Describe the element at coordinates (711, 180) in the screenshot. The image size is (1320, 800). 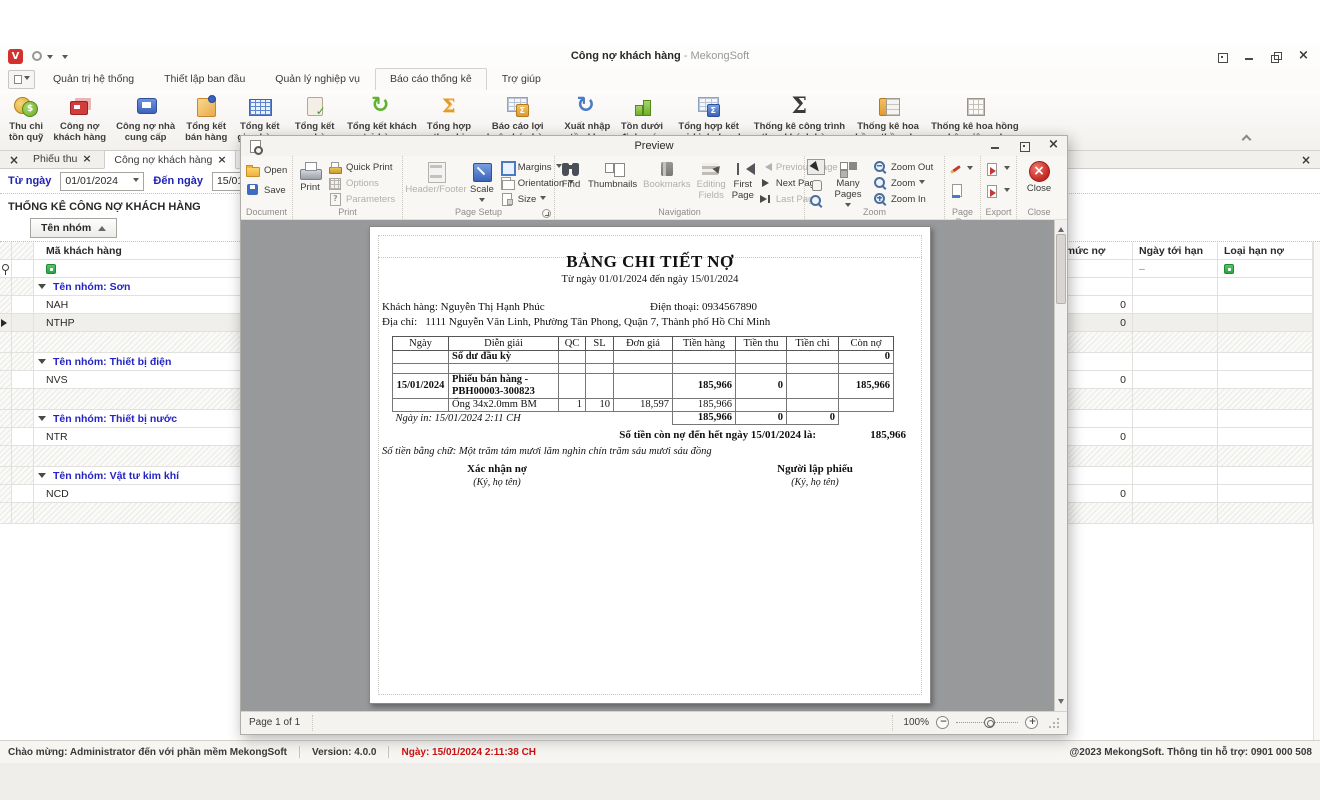
I see `editing-fields-button: Editing Fields` at that location.